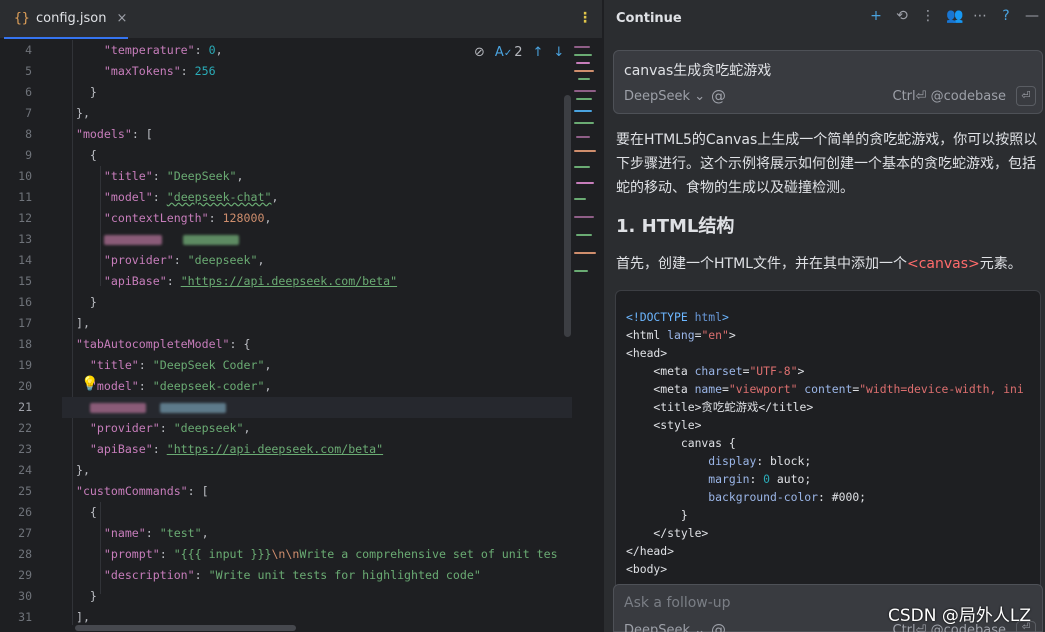 The width and height of the screenshot is (1045, 632). What do you see at coordinates (208, 386) in the screenshot?
I see `json-string: "deepseek-coder"` at bounding box center [208, 386].